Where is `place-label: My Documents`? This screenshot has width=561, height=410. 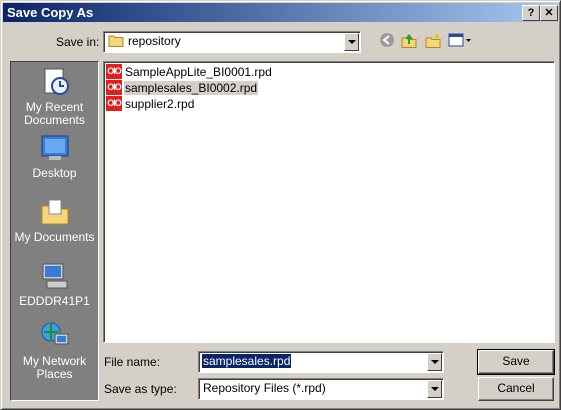
place-label: My Documents is located at coordinates (54, 237).